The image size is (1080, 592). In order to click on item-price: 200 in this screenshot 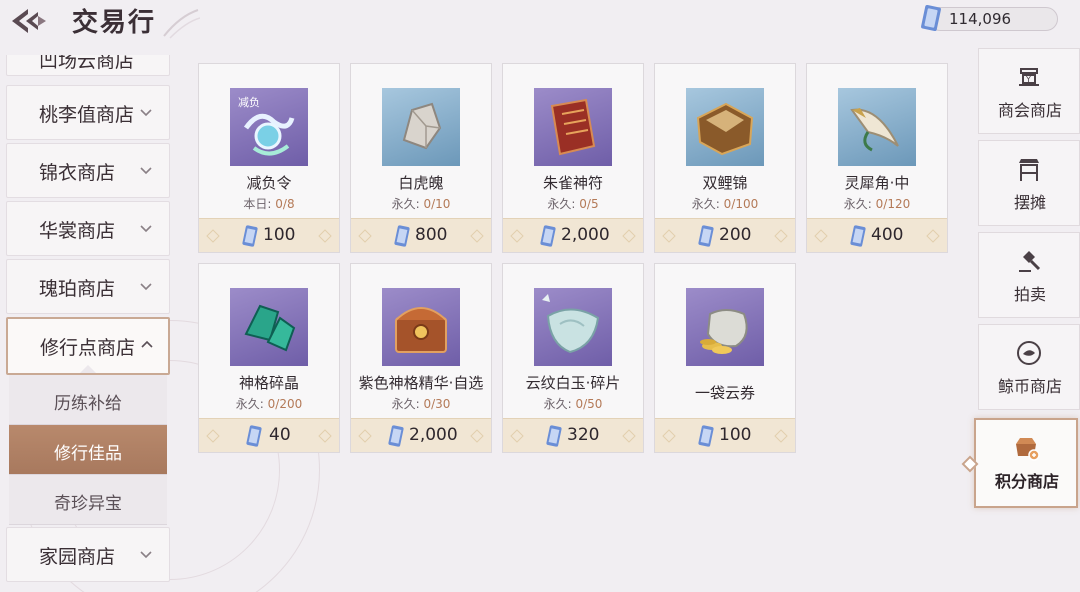, I will do `click(725, 235)`.